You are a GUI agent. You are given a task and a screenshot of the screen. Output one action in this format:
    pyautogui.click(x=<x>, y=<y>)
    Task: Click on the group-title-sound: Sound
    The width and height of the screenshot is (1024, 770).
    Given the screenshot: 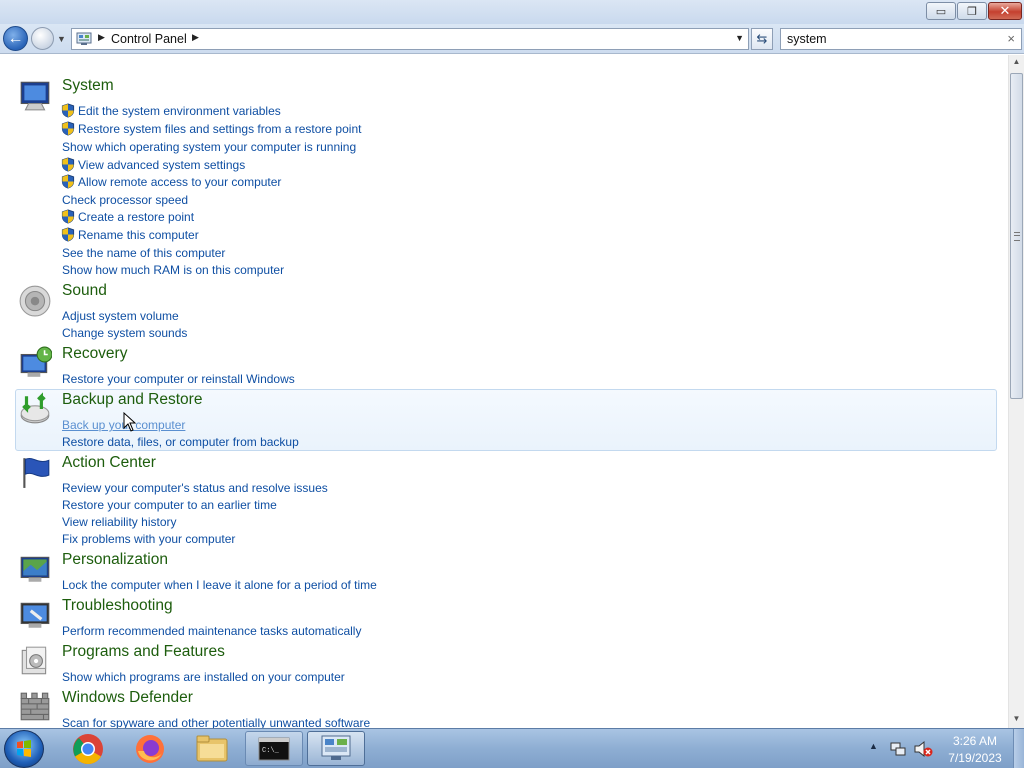 What is the action you would take?
    pyautogui.click(x=84, y=291)
    